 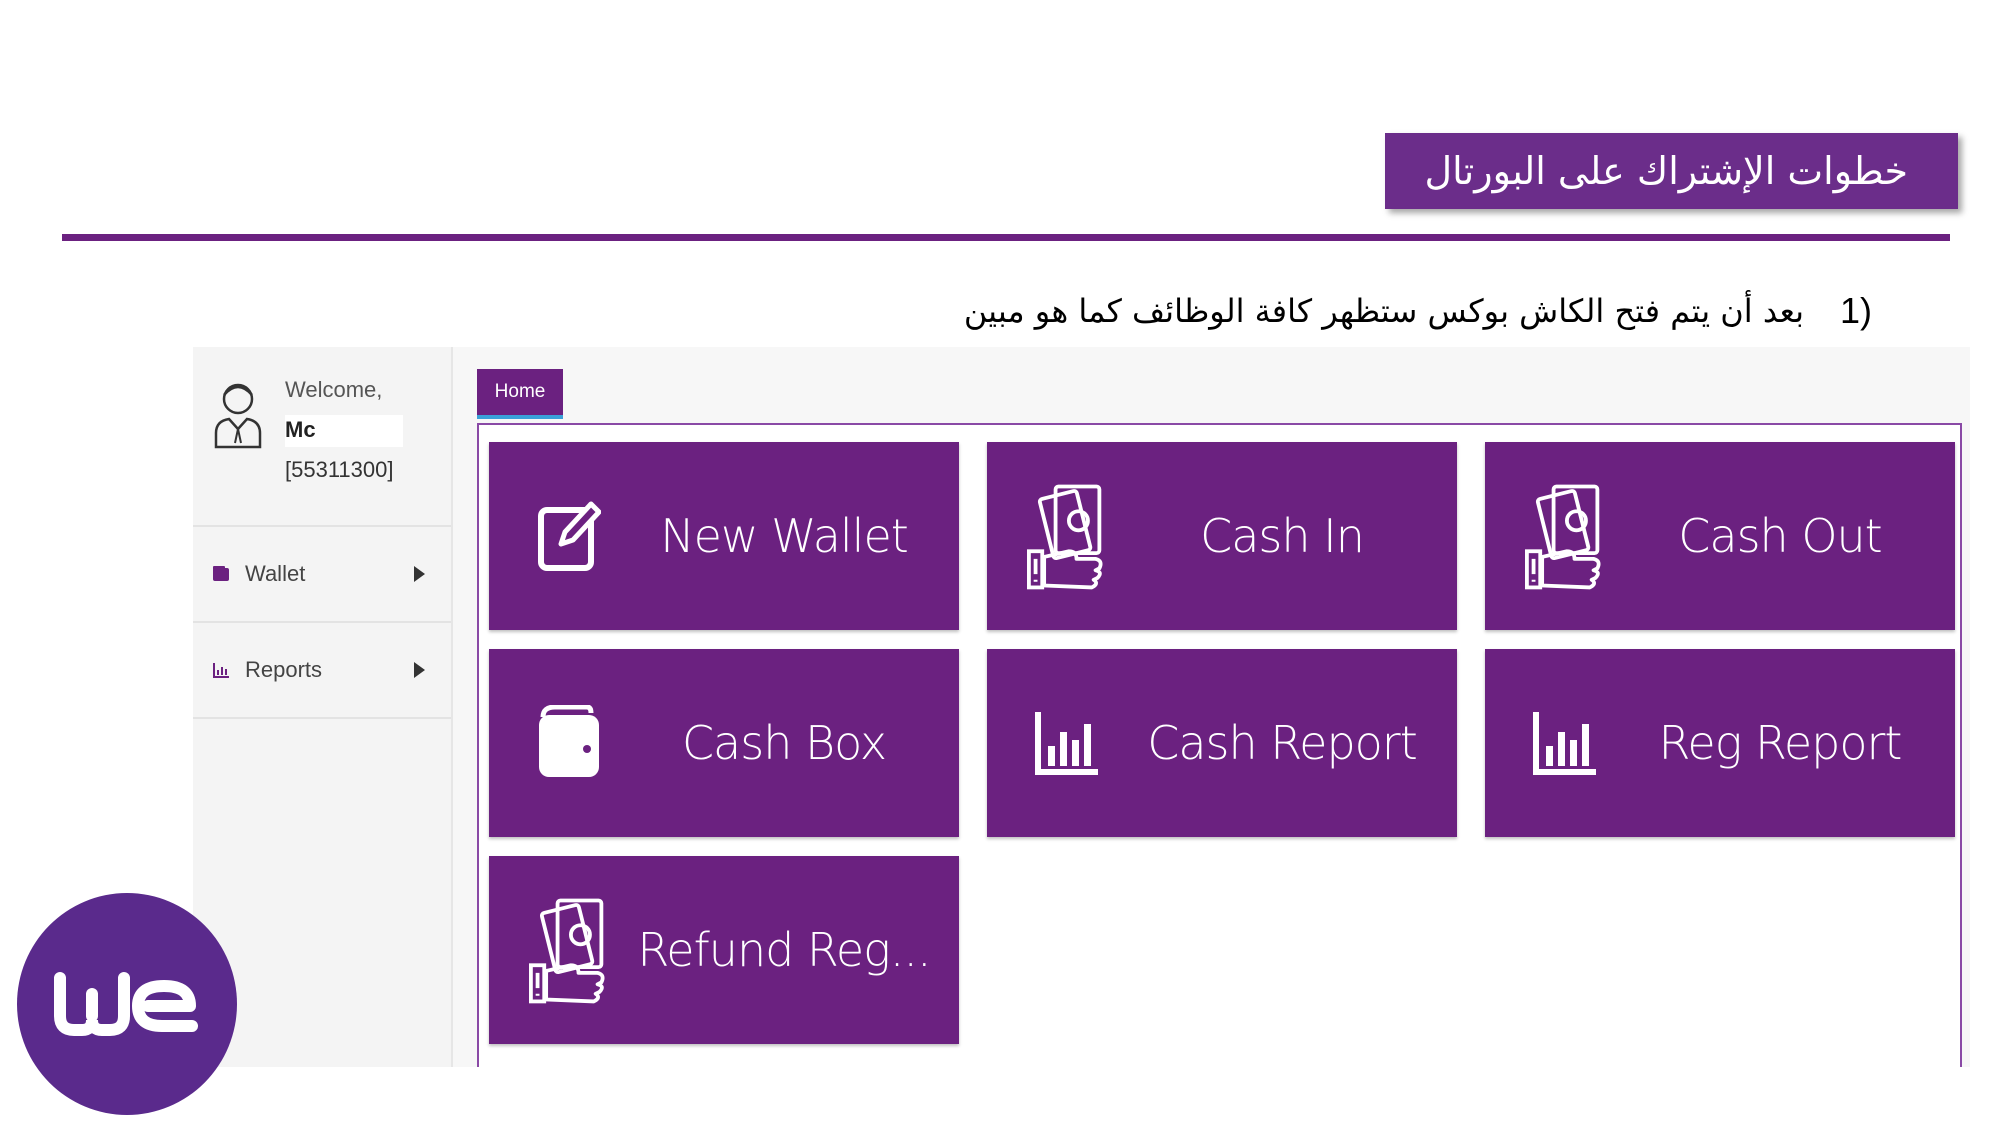 I want to click on sidebar-item-label: Reports, so click(x=284, y=669).